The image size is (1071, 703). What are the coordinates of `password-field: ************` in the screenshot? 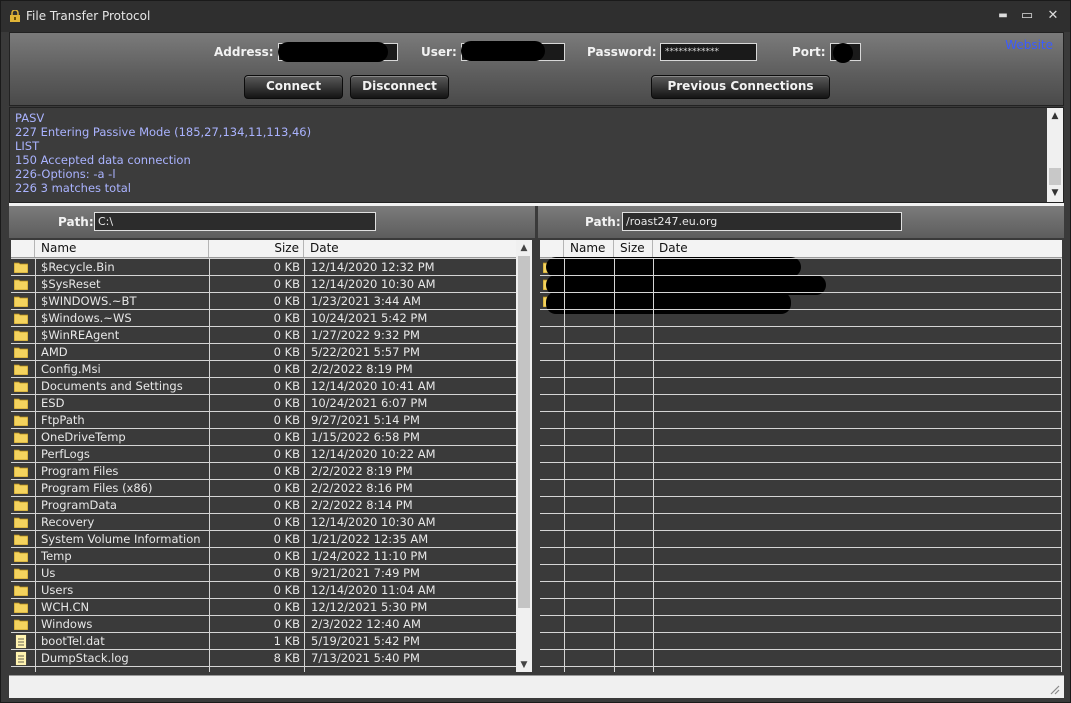 It's located at (708, 52).